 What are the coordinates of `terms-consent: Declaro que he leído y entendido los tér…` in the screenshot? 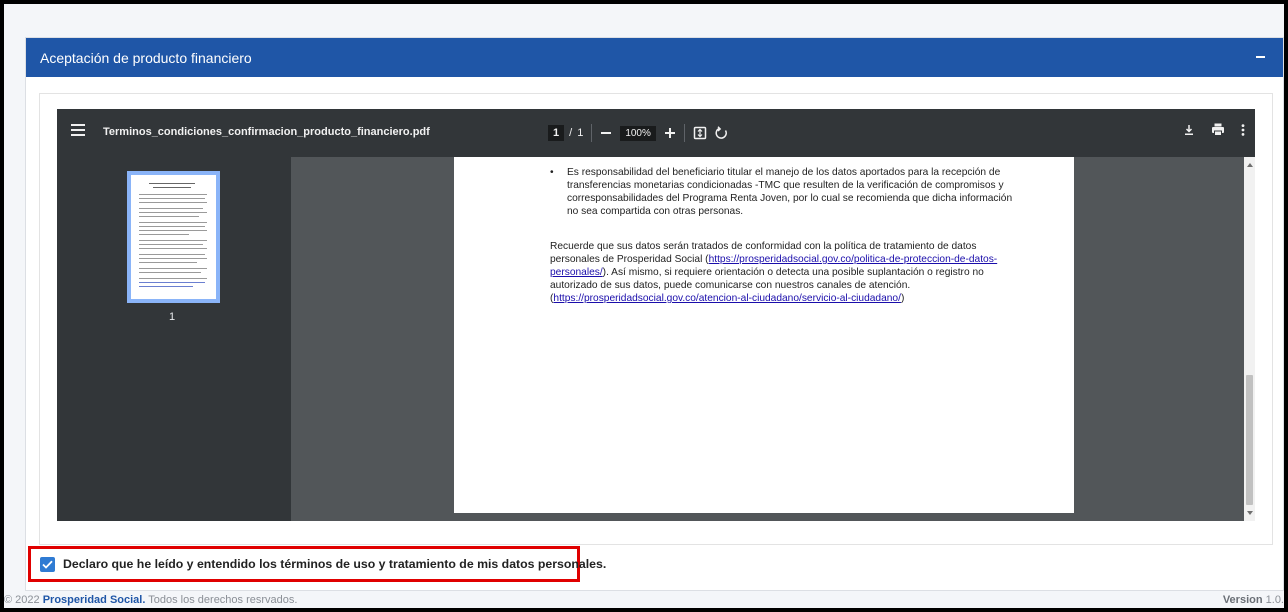 It's located at (317, 564).